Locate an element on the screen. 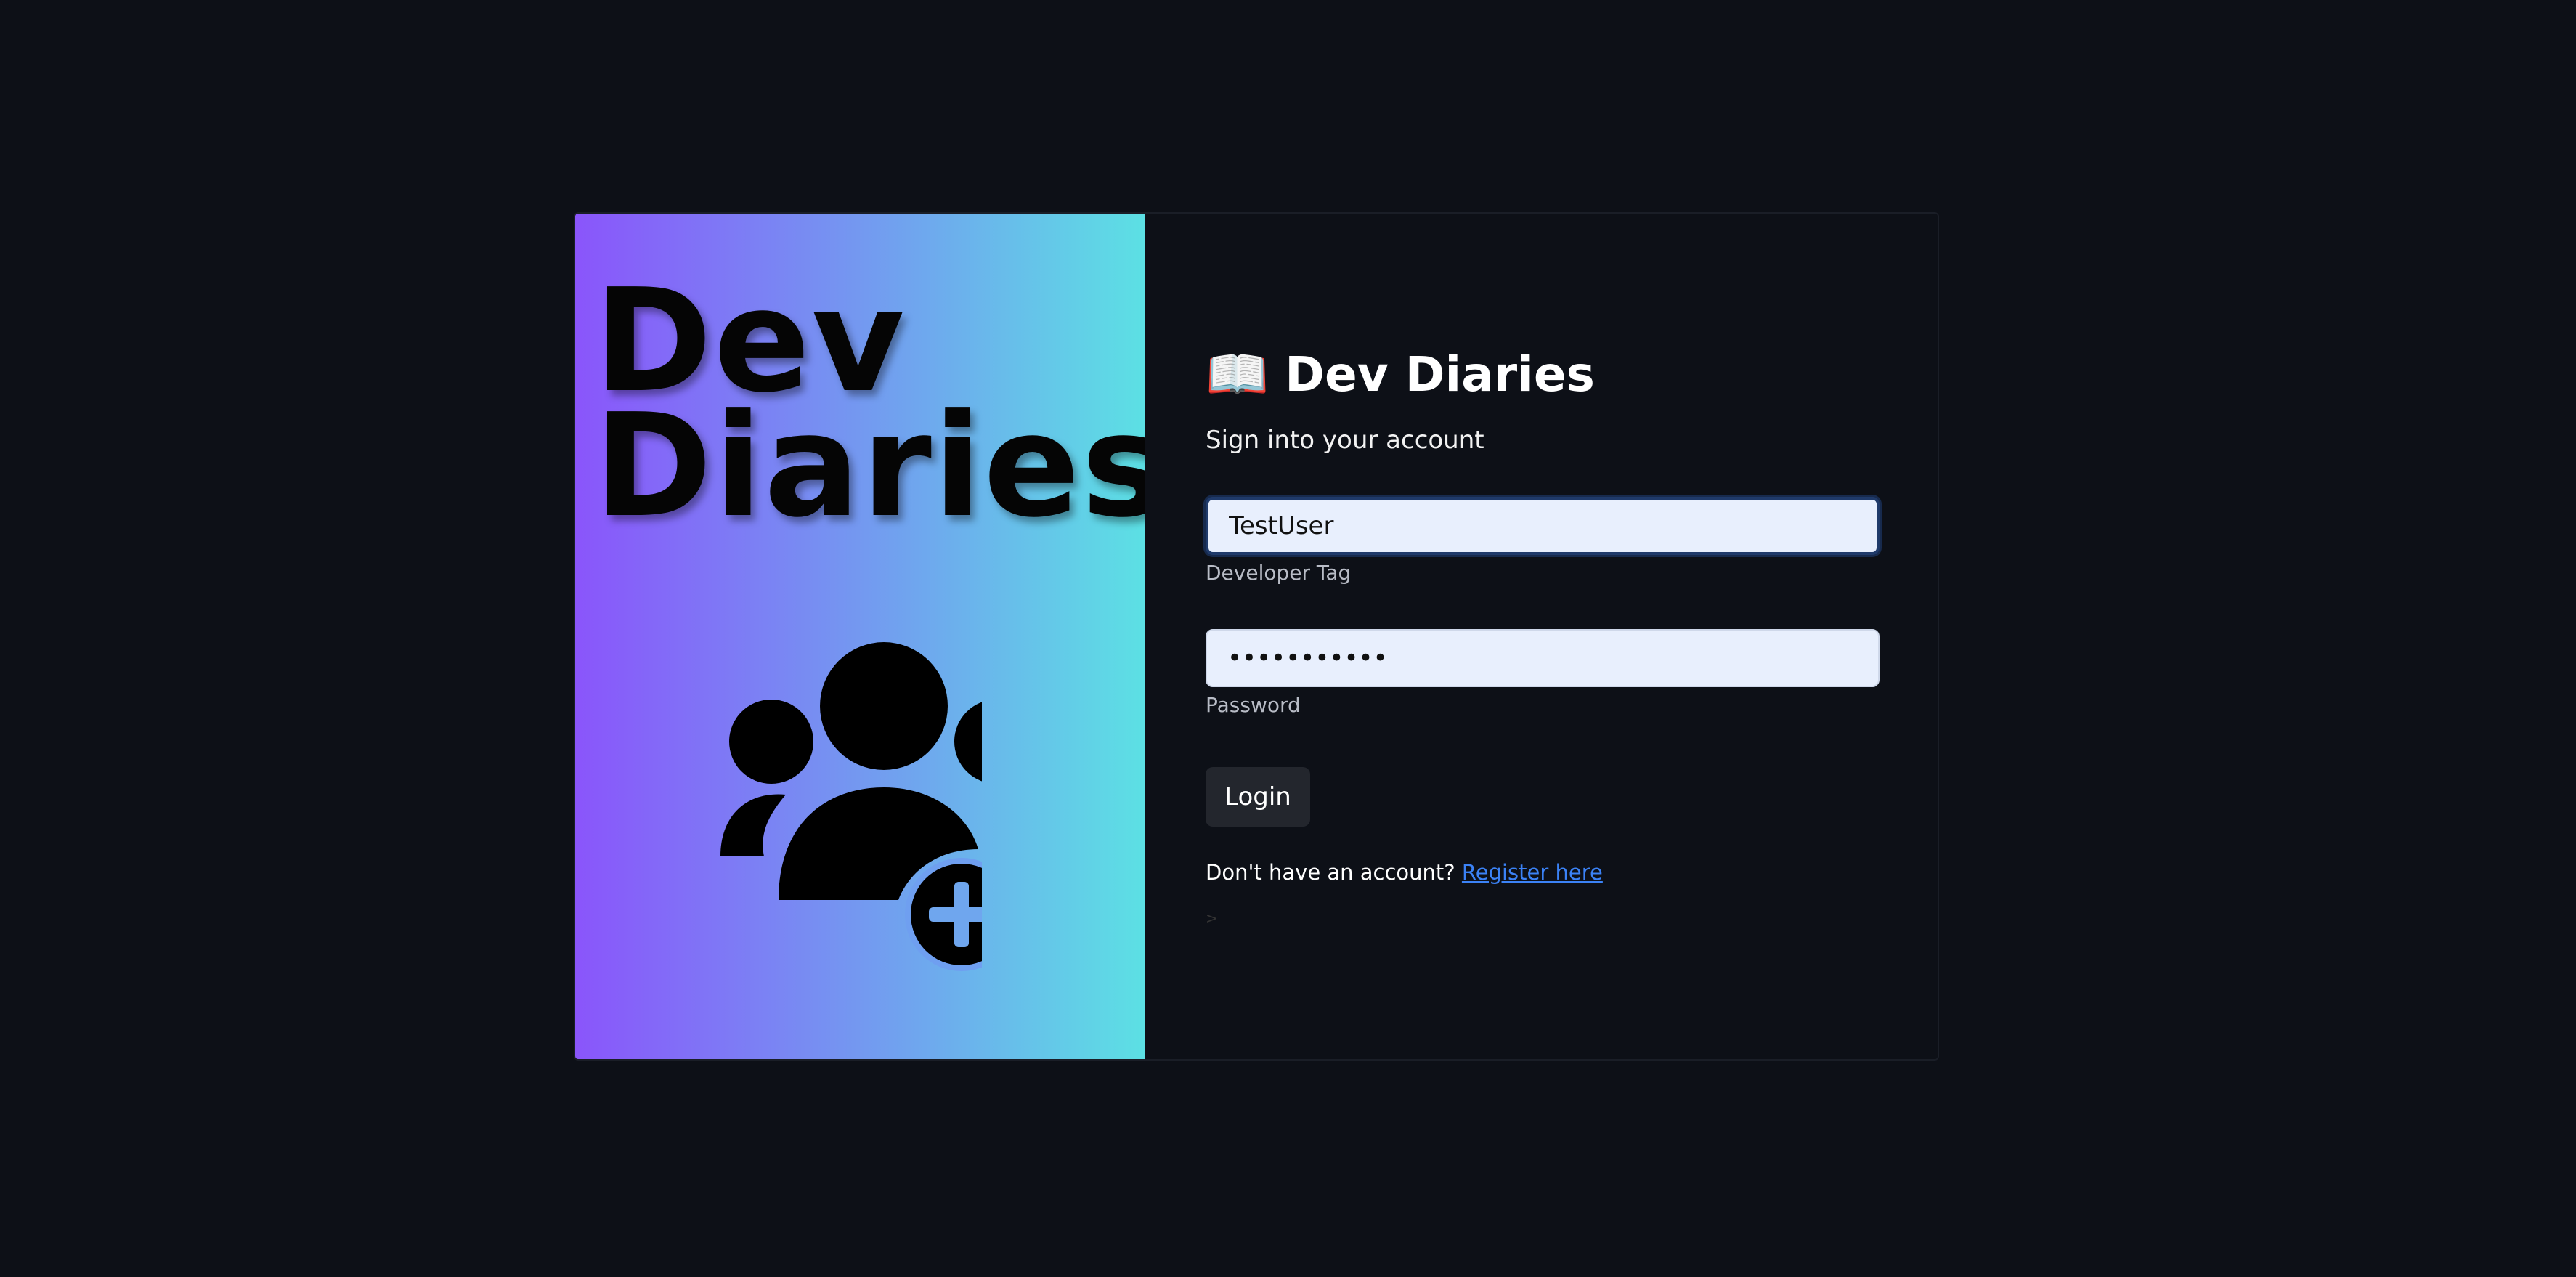  password-field-group: Password is located at coordinates (1543, 673).